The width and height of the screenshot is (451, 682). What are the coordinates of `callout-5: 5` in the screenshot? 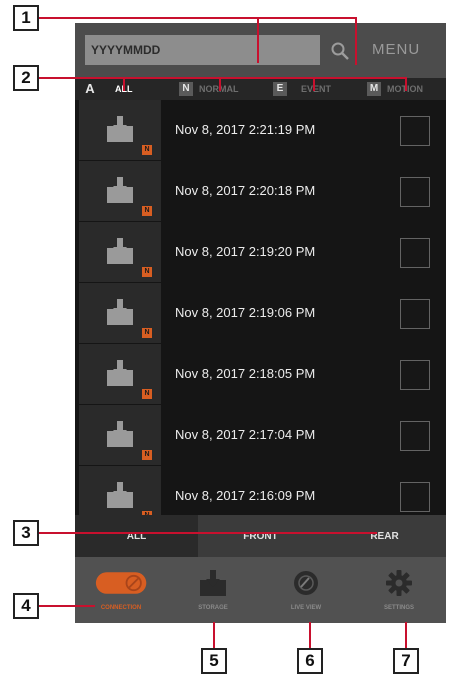 It's located at (214, 661).